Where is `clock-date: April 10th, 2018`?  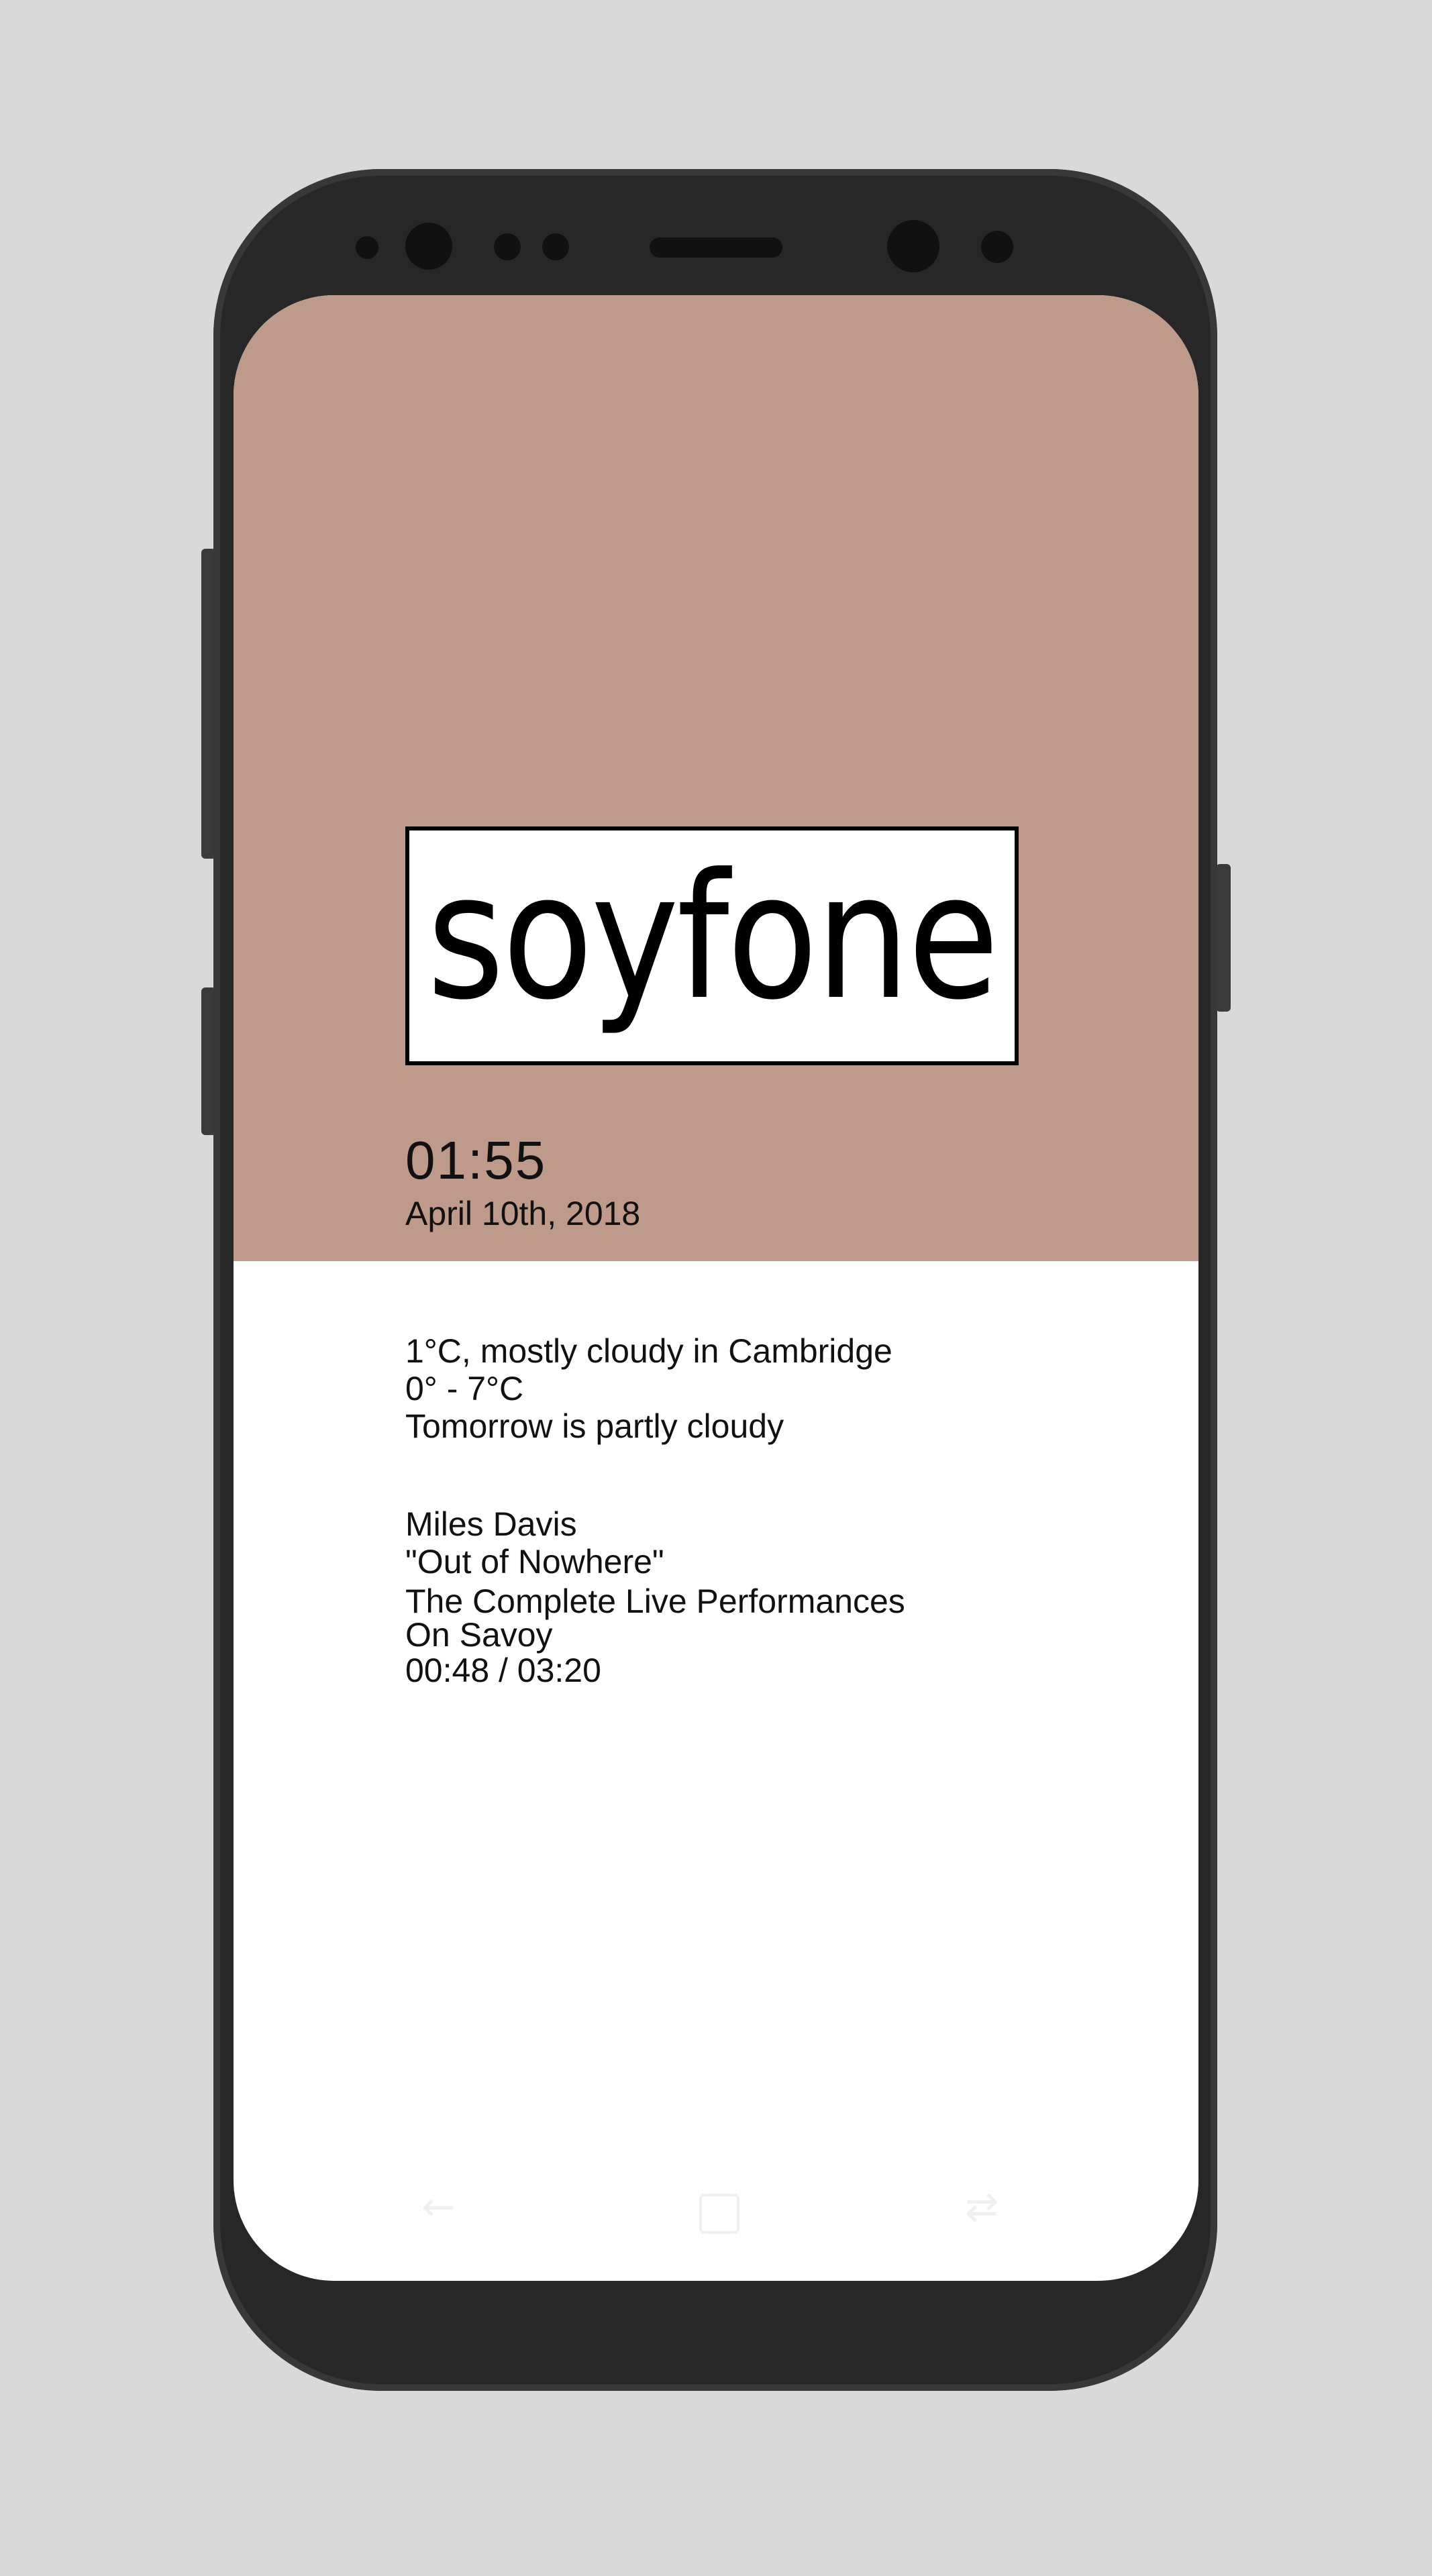 clock-date: April 10th, 2018 is located at coordinates (523, 1213).